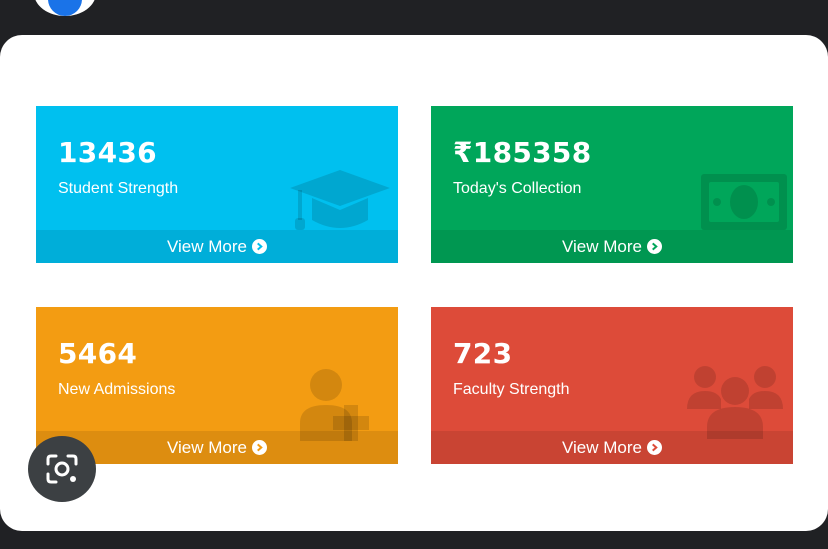  I want to click on google-lens-button, so click(62, 469).